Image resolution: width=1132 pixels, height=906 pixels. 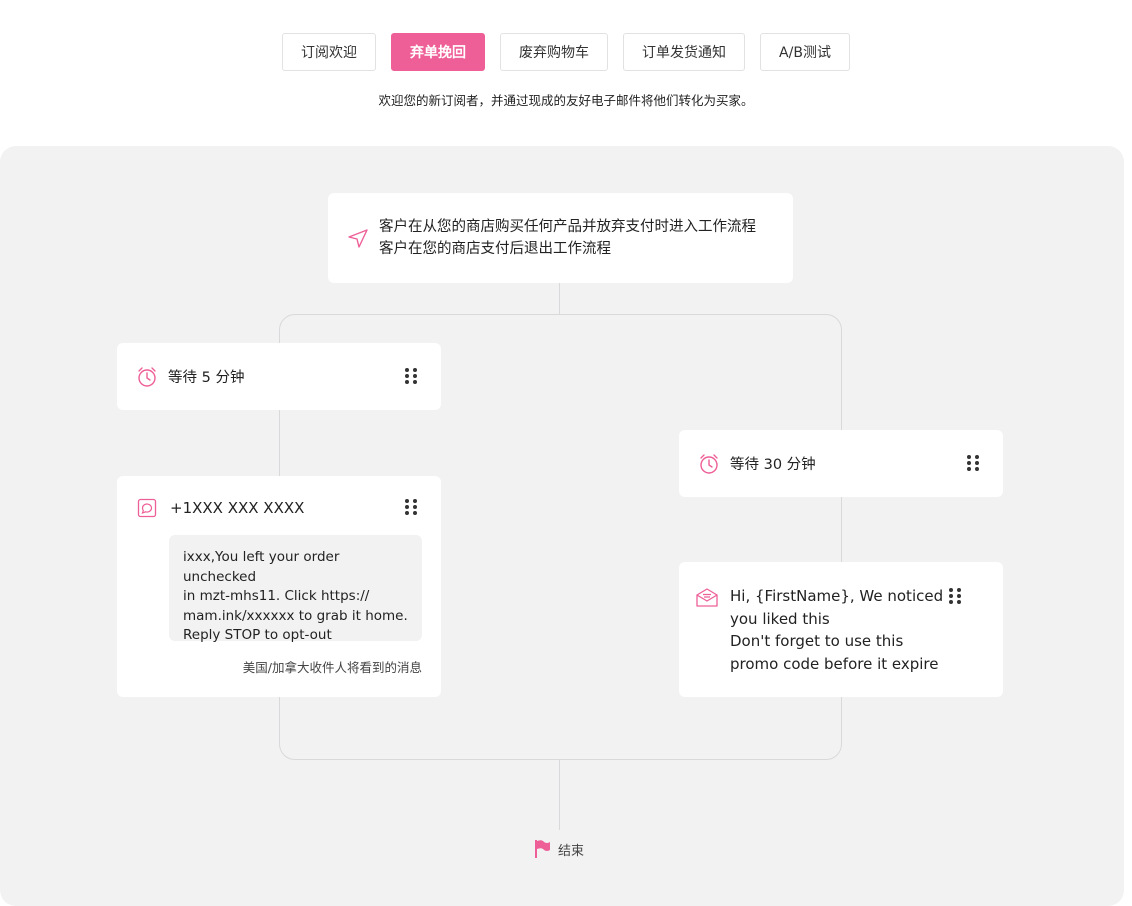 I want to click on sms-icon, so click(x=147, y=508).